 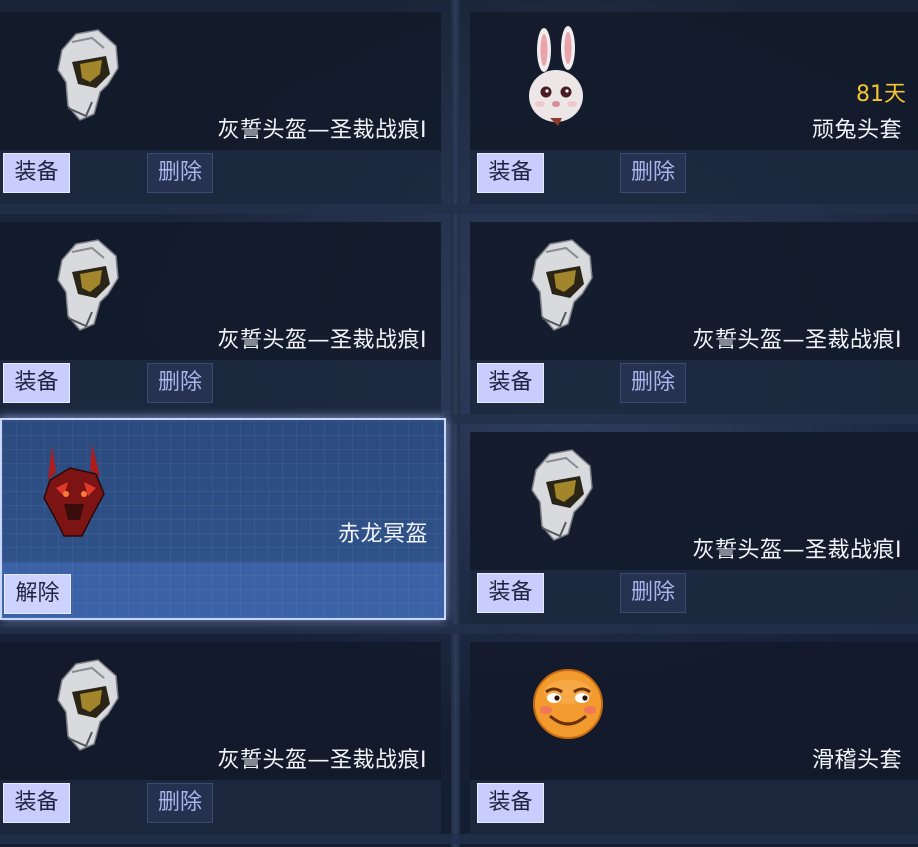 What do you see at coordinates (856, 760) in the screenshot?
I see `item-name: 滑稽头套` at bounding box center [856, 760].